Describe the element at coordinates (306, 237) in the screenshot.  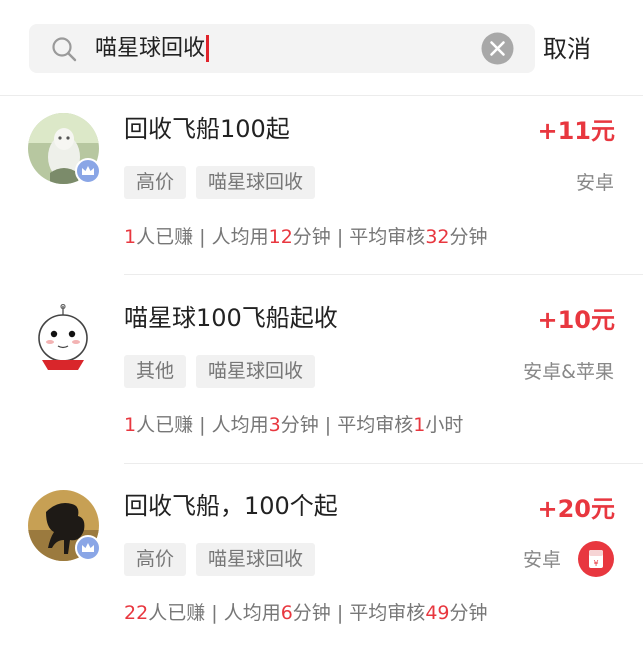
I see `task-stats: 1人已赚 | 人均用12分钟 | 平均审核32分钟` at that location.